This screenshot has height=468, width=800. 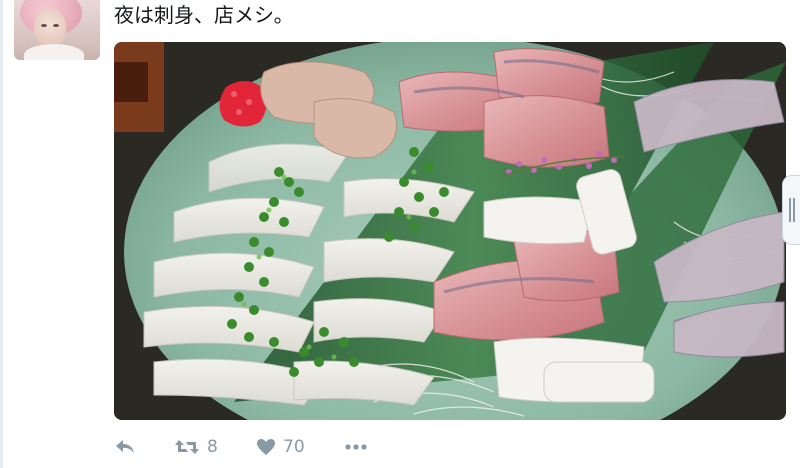 I want to click on reply-icon, so click(x=125, y=446).